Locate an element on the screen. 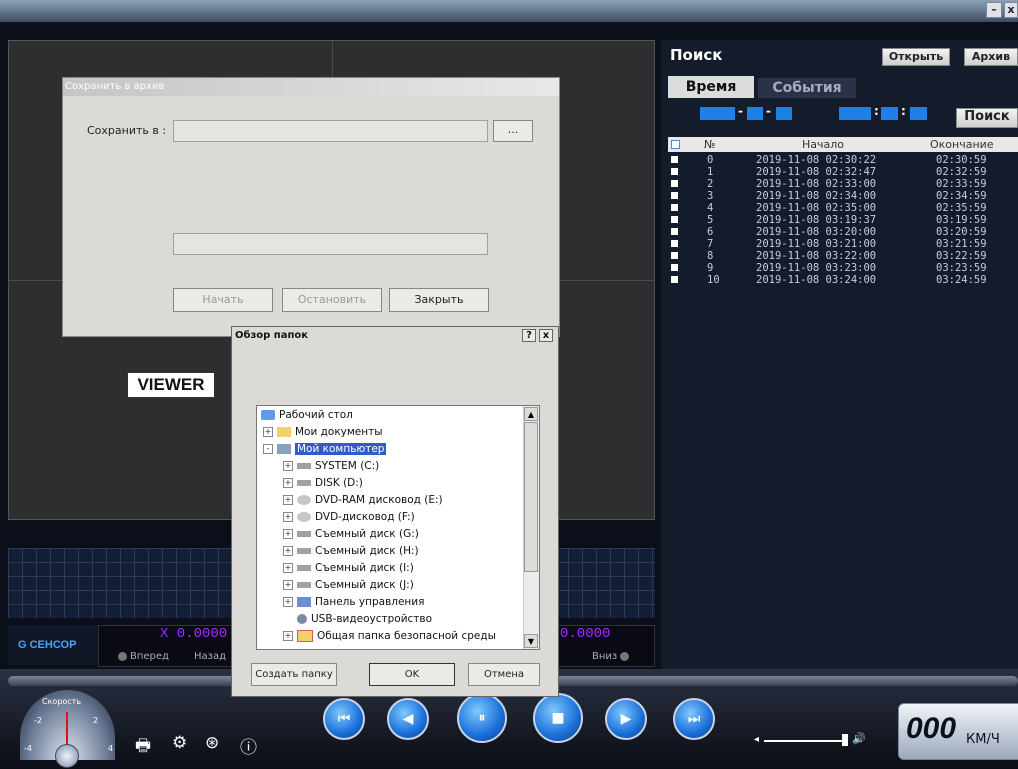  help-button: ? is located at coordinates (529, 335).